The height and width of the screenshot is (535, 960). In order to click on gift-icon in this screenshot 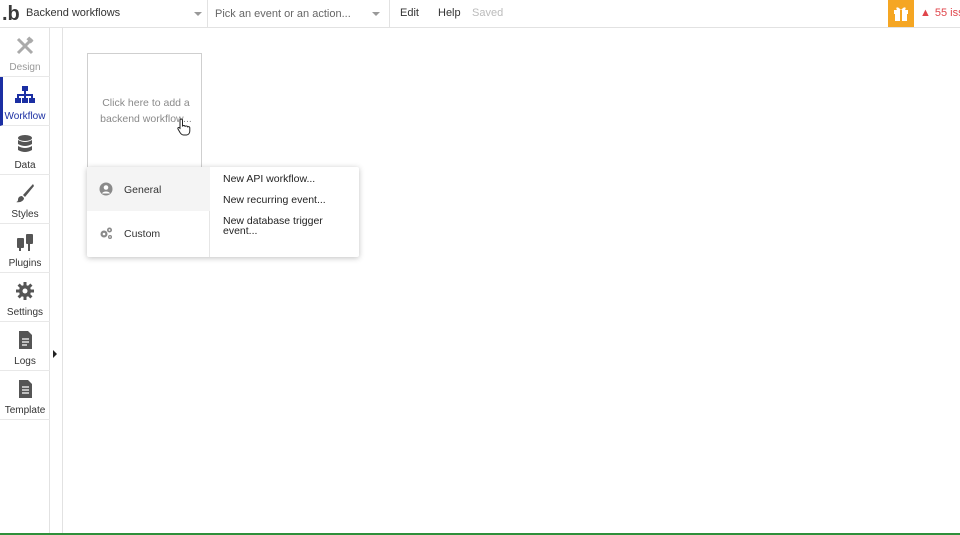, I will do `click(901, 14)`.